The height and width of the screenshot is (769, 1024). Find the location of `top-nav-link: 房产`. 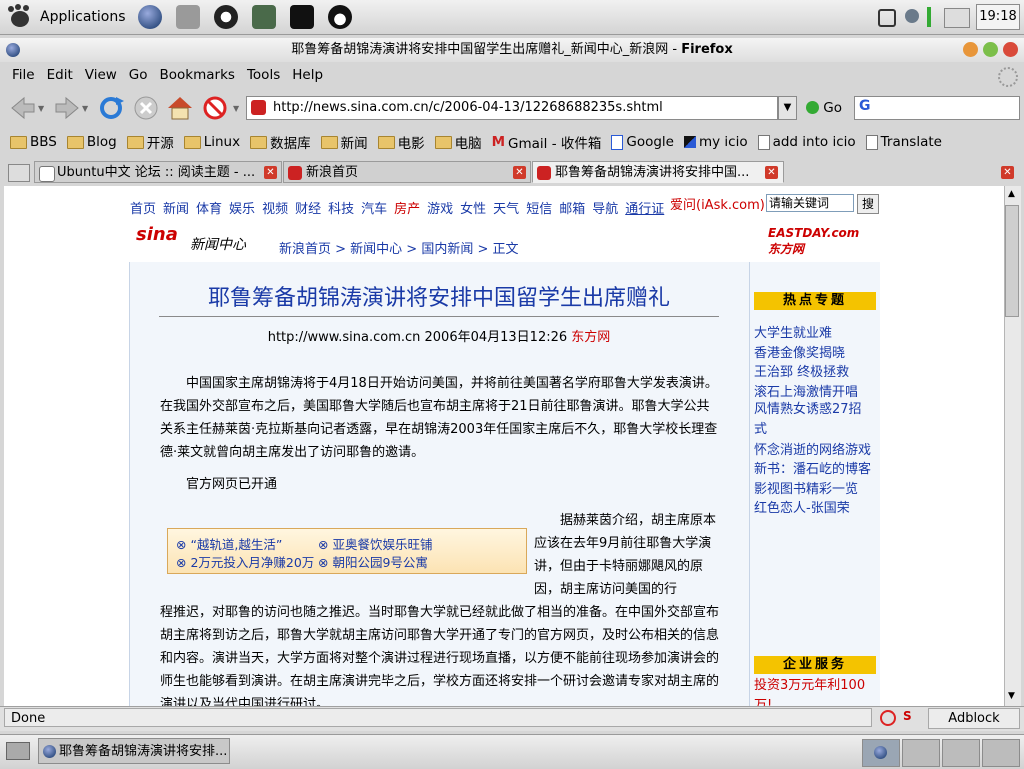

top-nav-link: 房产 is located at coordinates (407, 207).